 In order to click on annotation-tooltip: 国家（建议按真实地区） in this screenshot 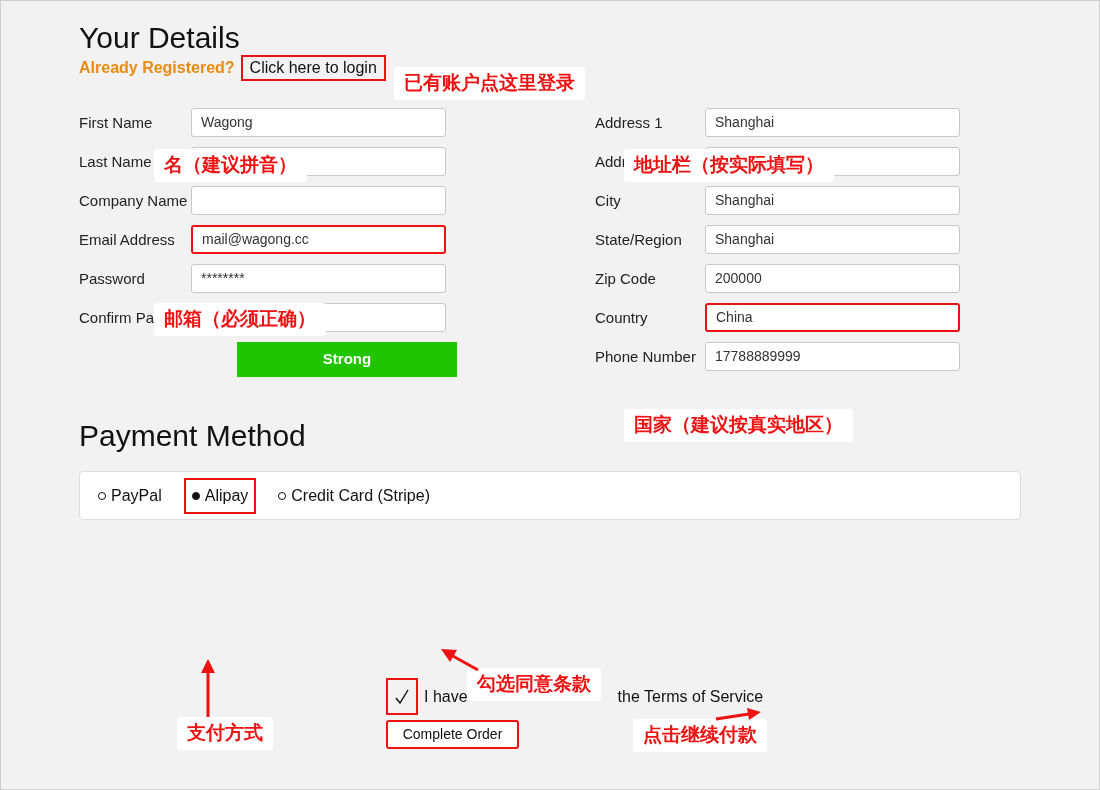, I will do `click(738, 425)`.